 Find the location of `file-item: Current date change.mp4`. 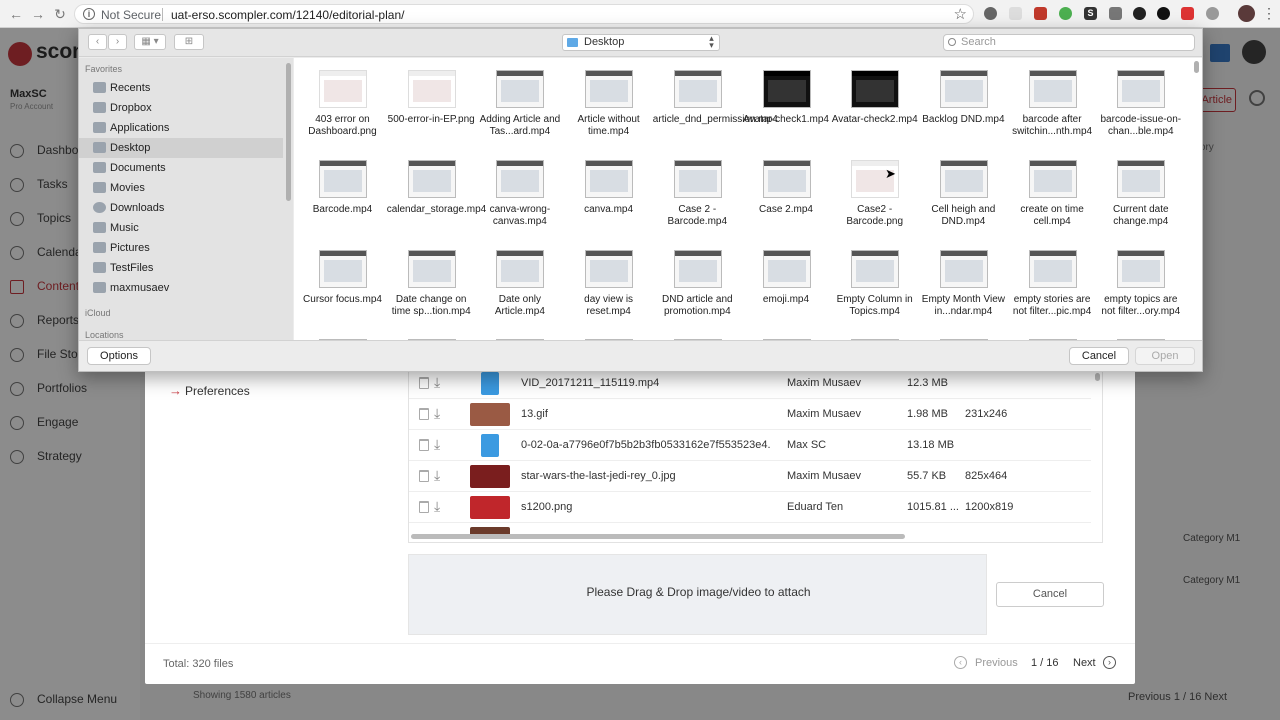

file-item: Current date change.mp4 is located at coordinates (1140, 192).